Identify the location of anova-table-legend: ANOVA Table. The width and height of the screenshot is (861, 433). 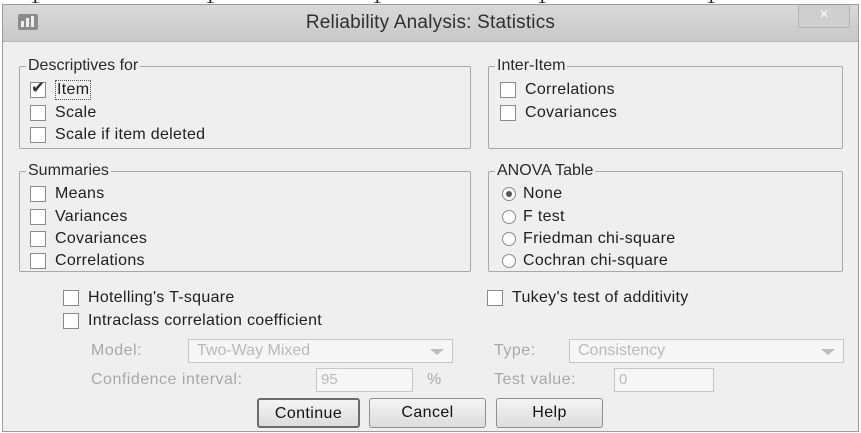
(545, 170).